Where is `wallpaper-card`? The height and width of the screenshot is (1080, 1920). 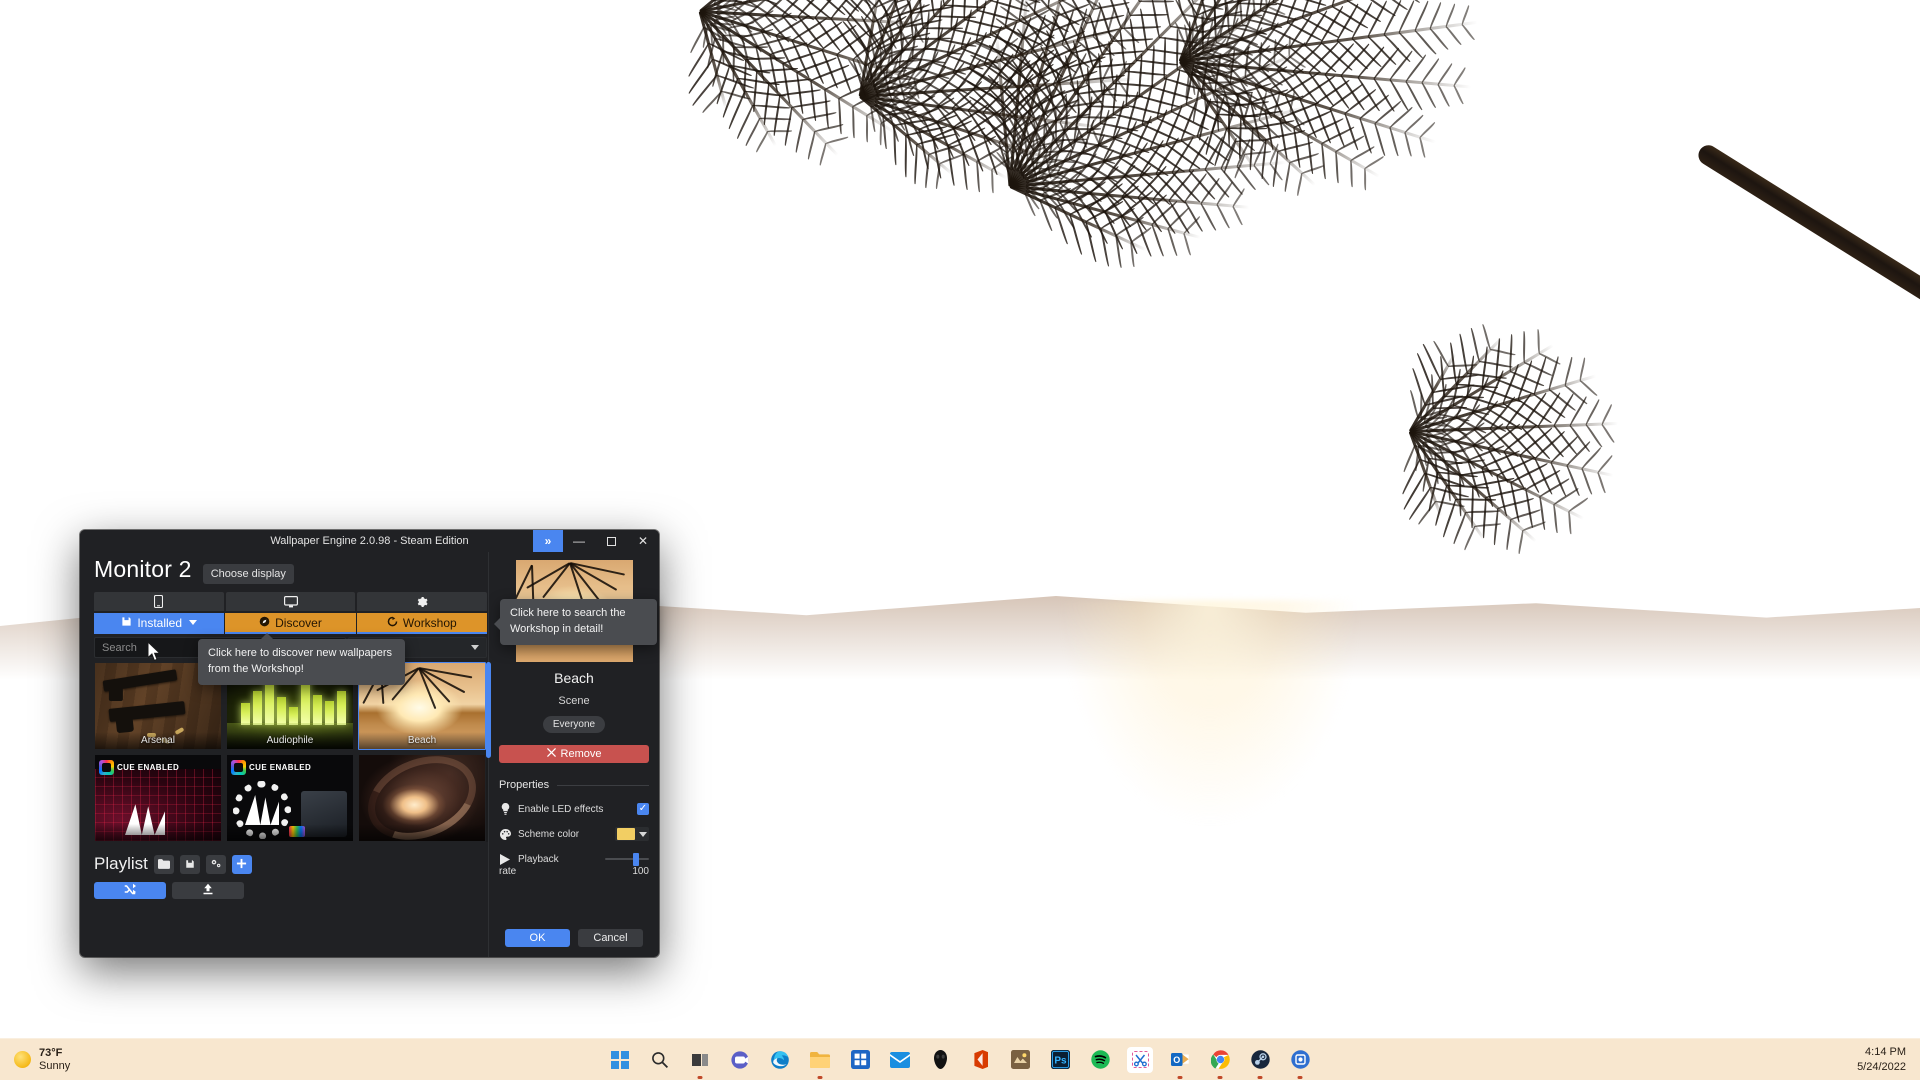 wallpaper-card is located at coordinates (422, 798).